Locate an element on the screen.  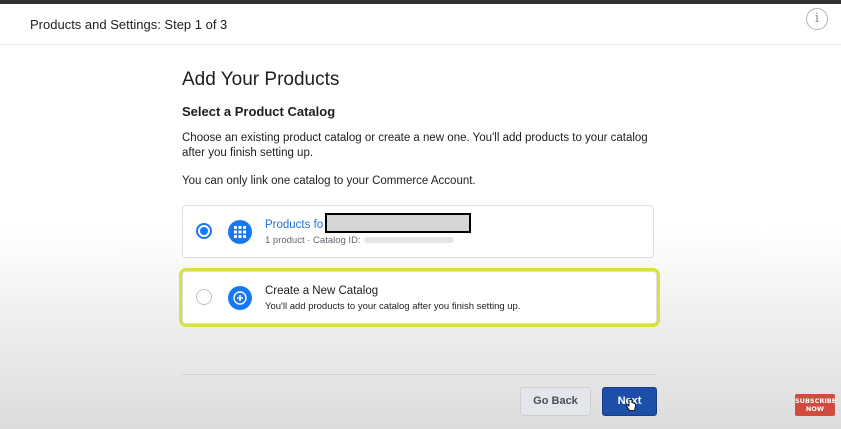
redaction-box is located at coordinates (398, 223).